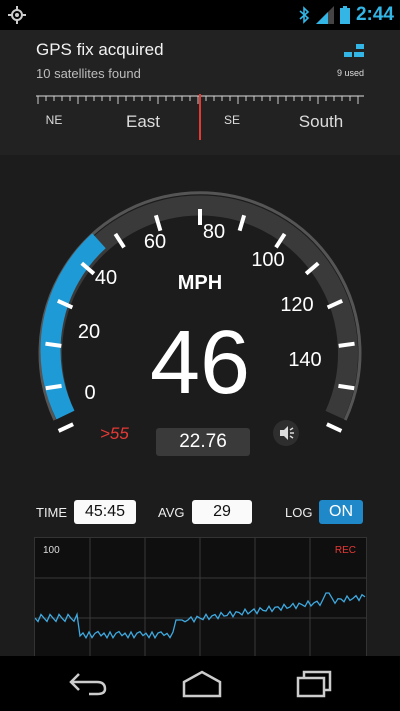 Image resolution: width=400 pixels, height=711 pixels. Describe the element at coordinates (304, 360) in the screenshot. I see `tick-label-140: 140` at that location.